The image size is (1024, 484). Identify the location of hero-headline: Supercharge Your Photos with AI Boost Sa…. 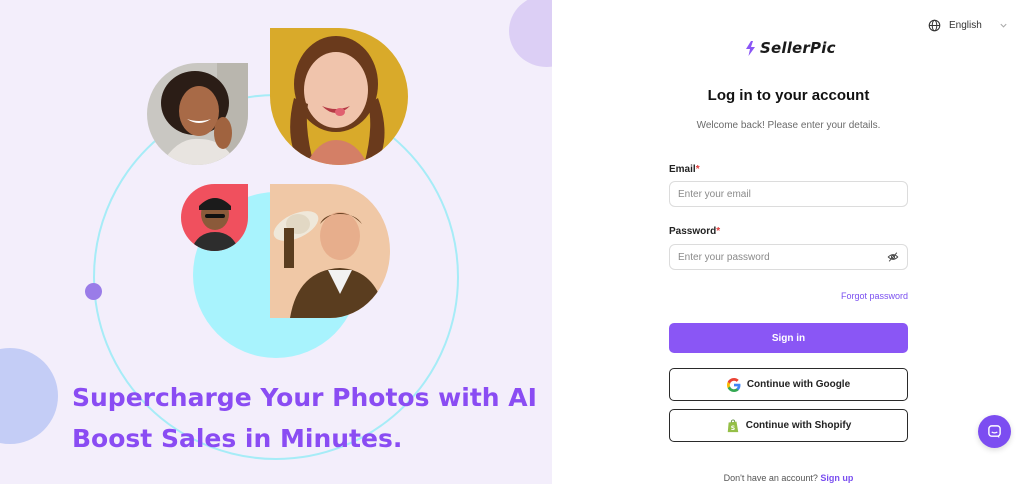
(304, 418).